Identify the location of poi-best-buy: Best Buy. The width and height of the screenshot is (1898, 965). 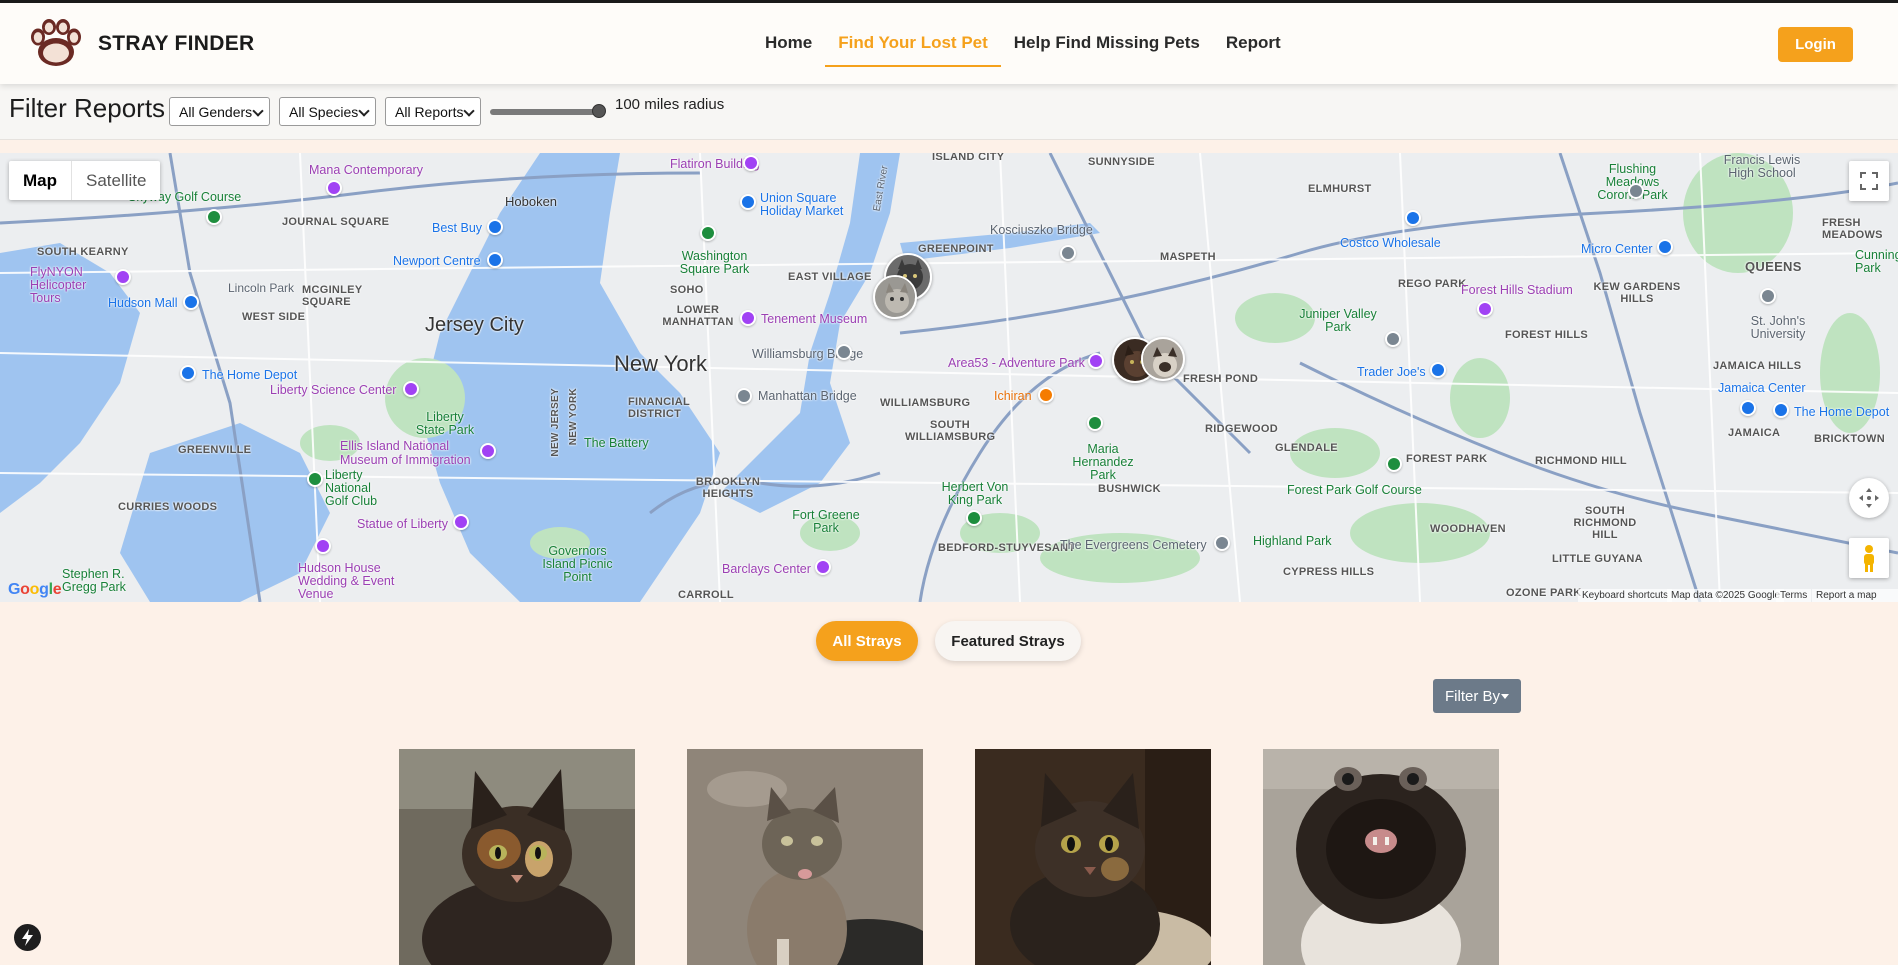
(457, 228).